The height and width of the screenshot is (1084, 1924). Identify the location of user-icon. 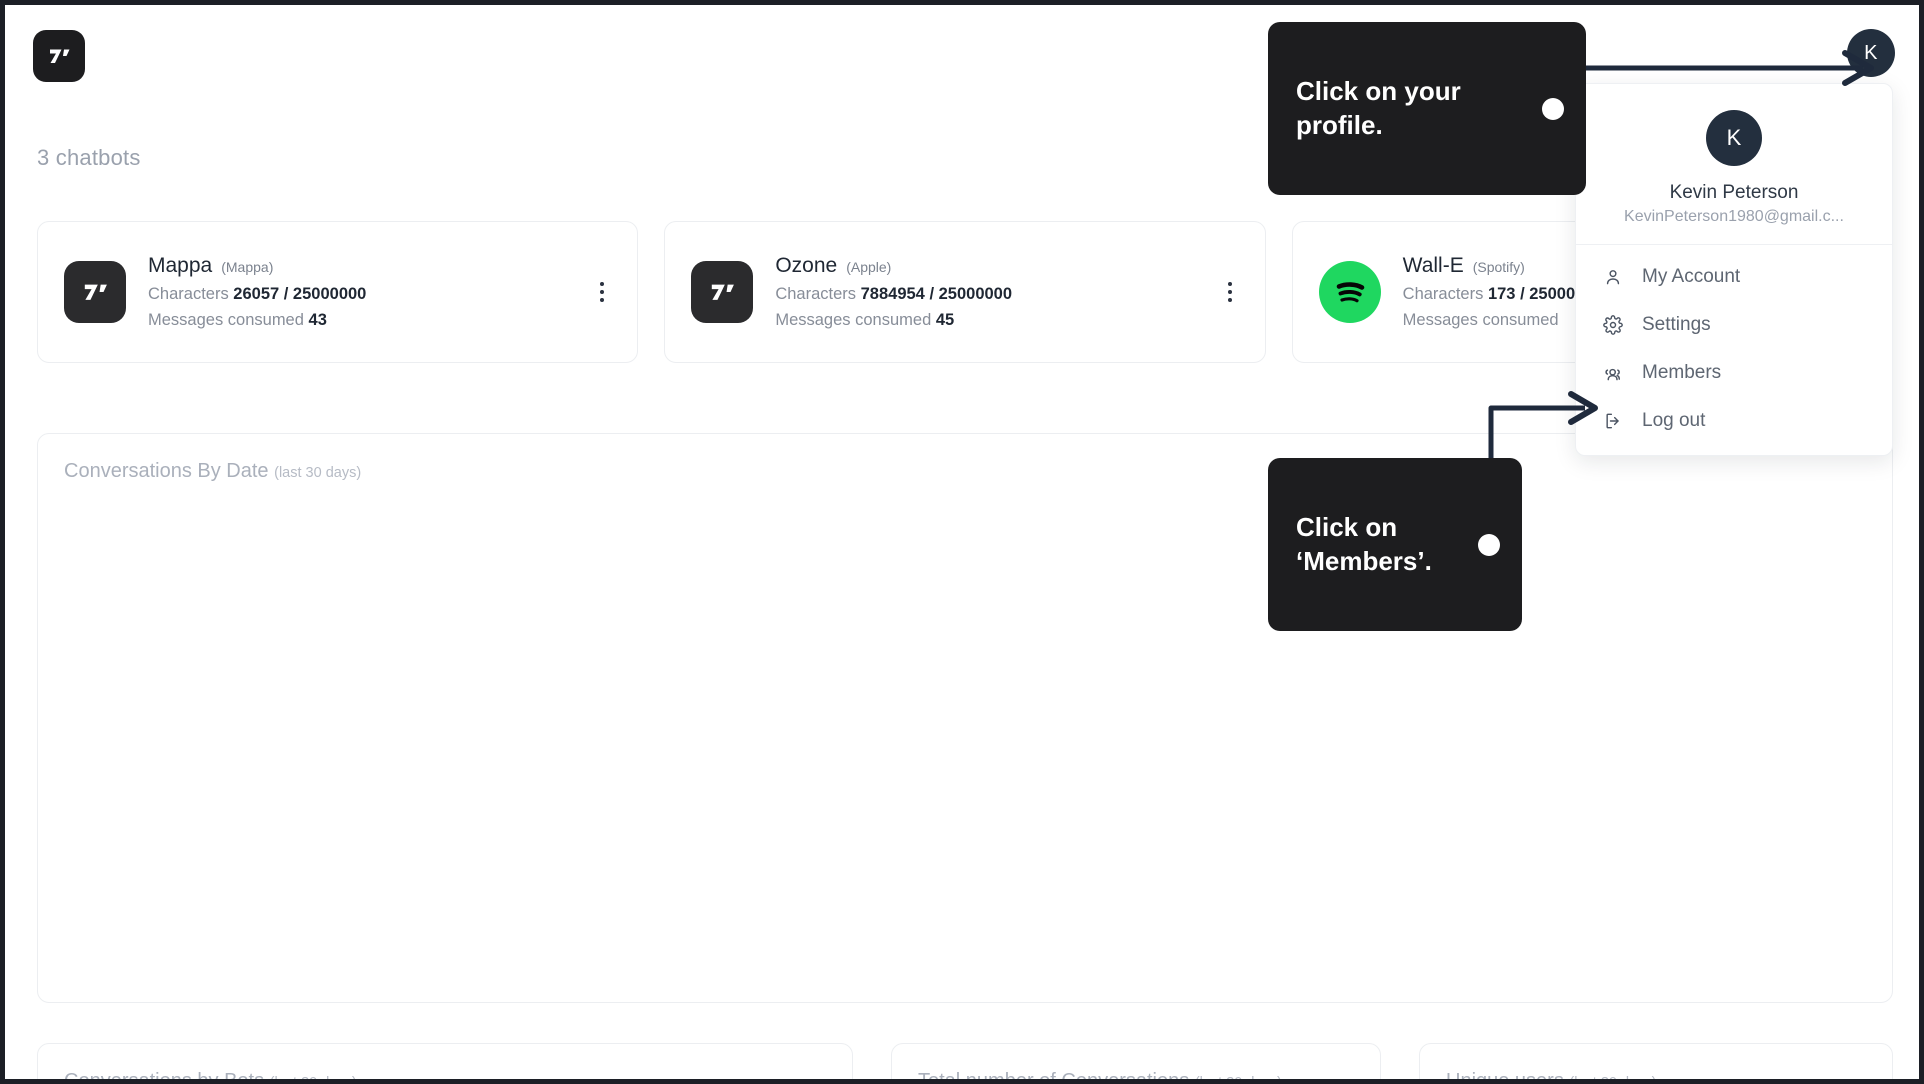
(1613, 277).